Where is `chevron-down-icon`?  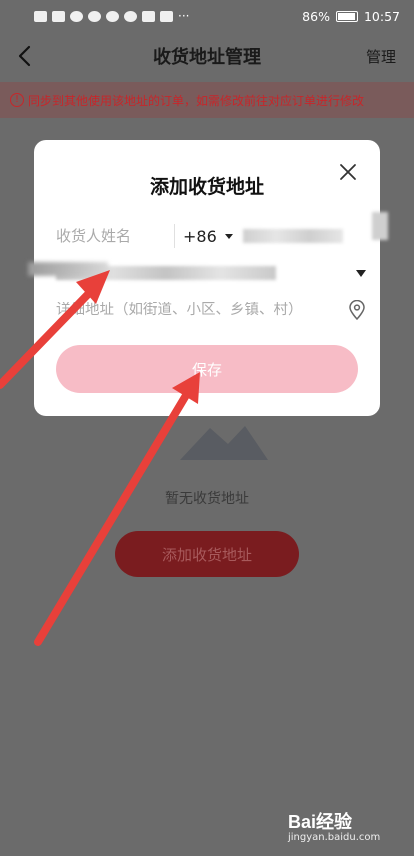 chevron-down-icon is located at coordinates (228, 236).